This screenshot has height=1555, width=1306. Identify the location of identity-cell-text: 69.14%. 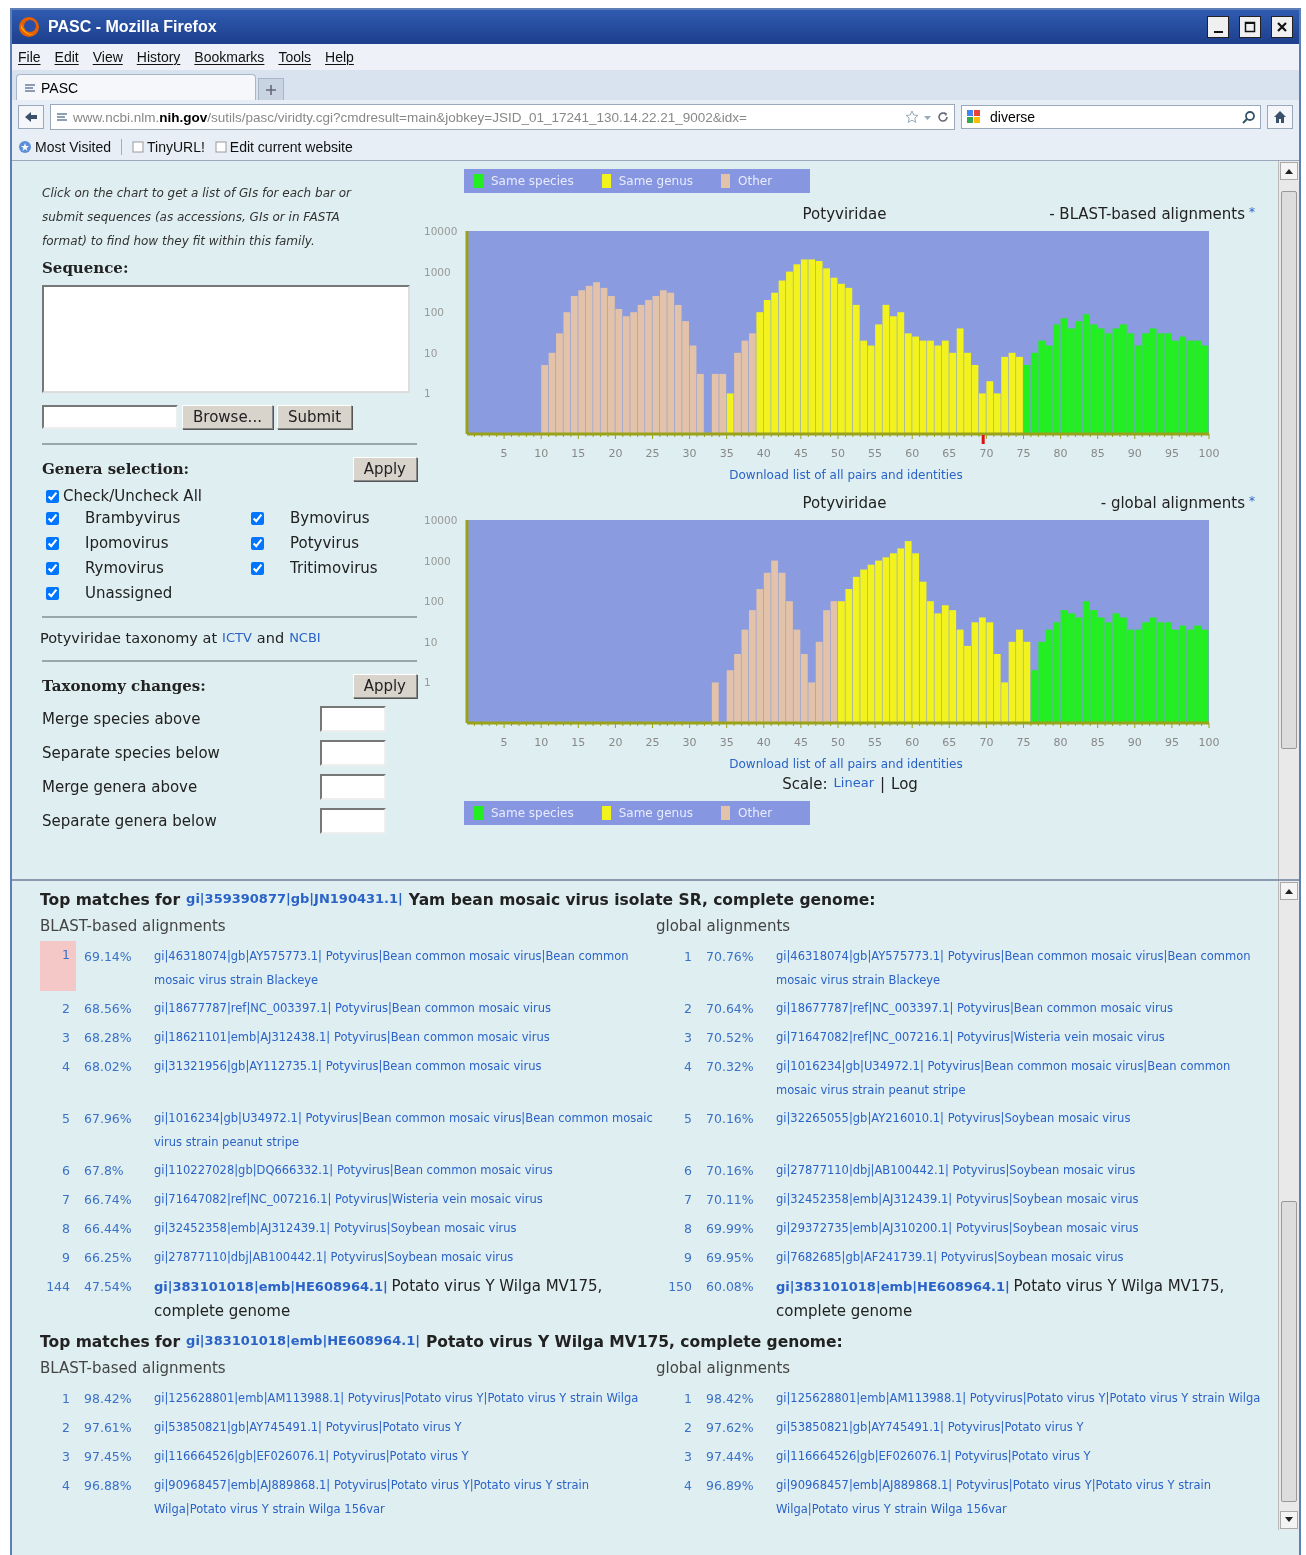
(108, 957).